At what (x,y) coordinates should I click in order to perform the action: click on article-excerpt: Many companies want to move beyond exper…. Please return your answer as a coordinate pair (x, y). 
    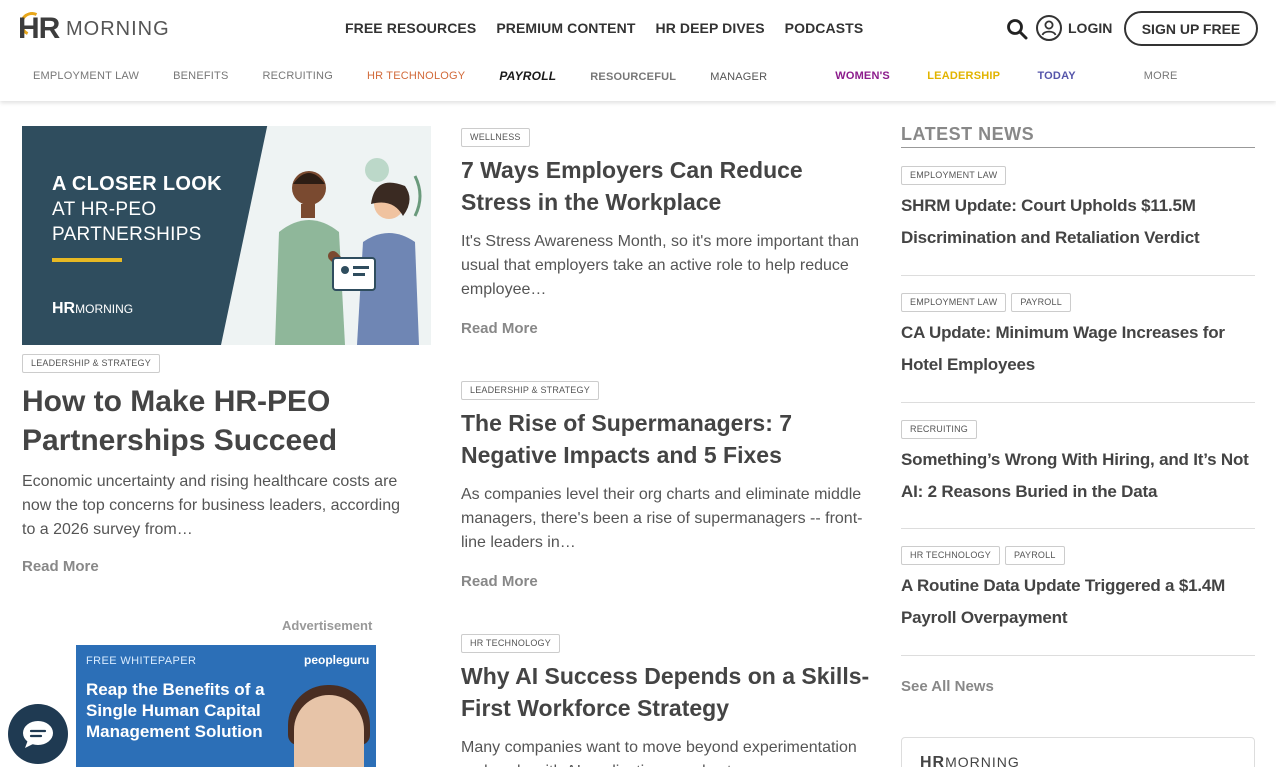
    Looking at the image, I should click on (659, 753).